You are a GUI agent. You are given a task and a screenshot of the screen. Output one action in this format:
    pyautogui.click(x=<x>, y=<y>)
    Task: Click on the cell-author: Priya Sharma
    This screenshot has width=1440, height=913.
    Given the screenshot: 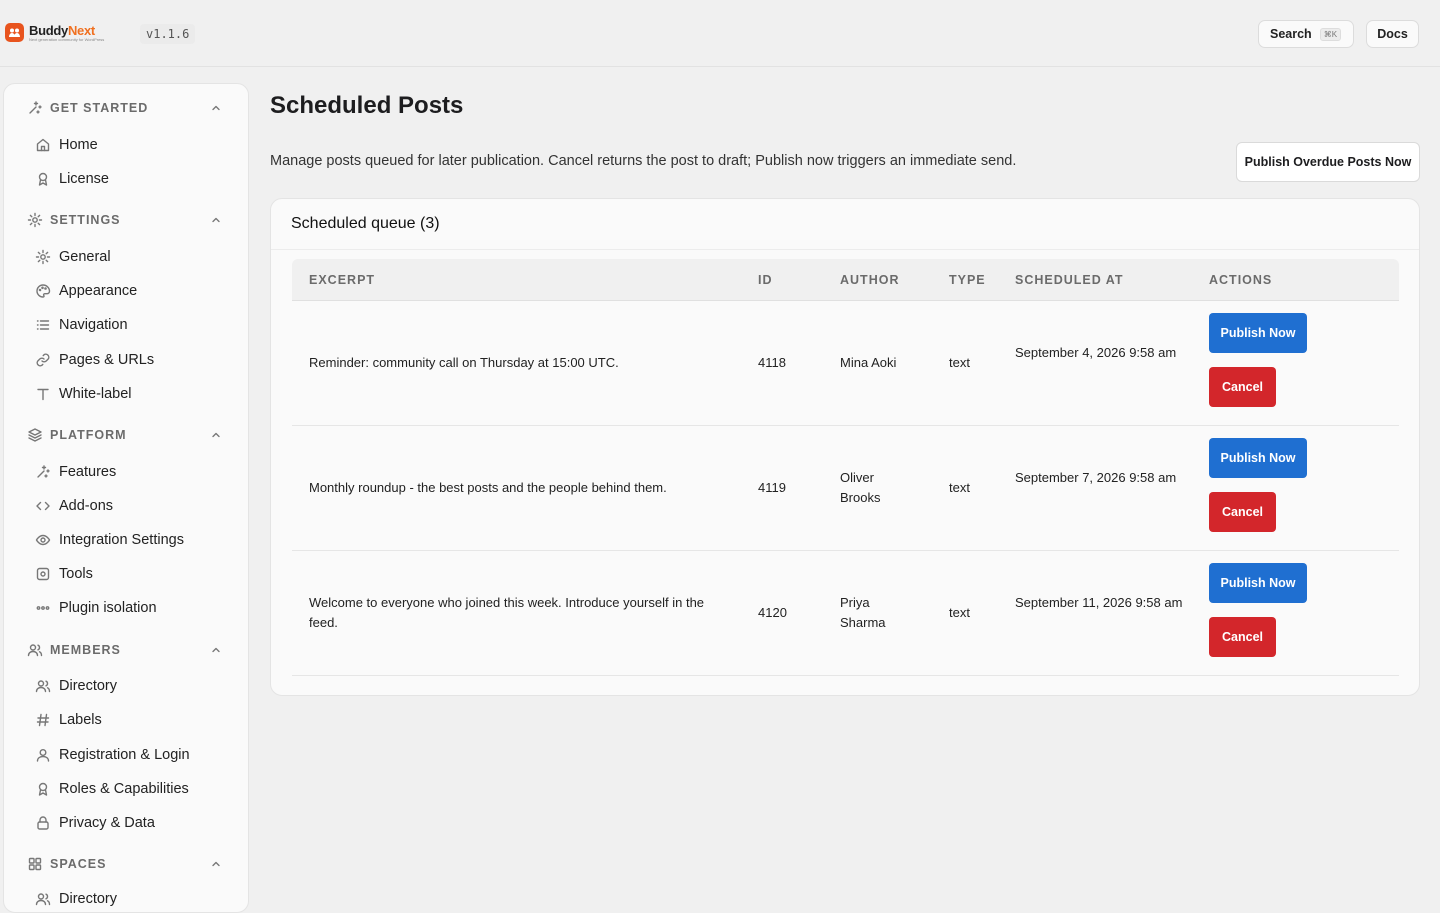 What is the action you would take?
    pyautogui.click(x=863, y=612)
    